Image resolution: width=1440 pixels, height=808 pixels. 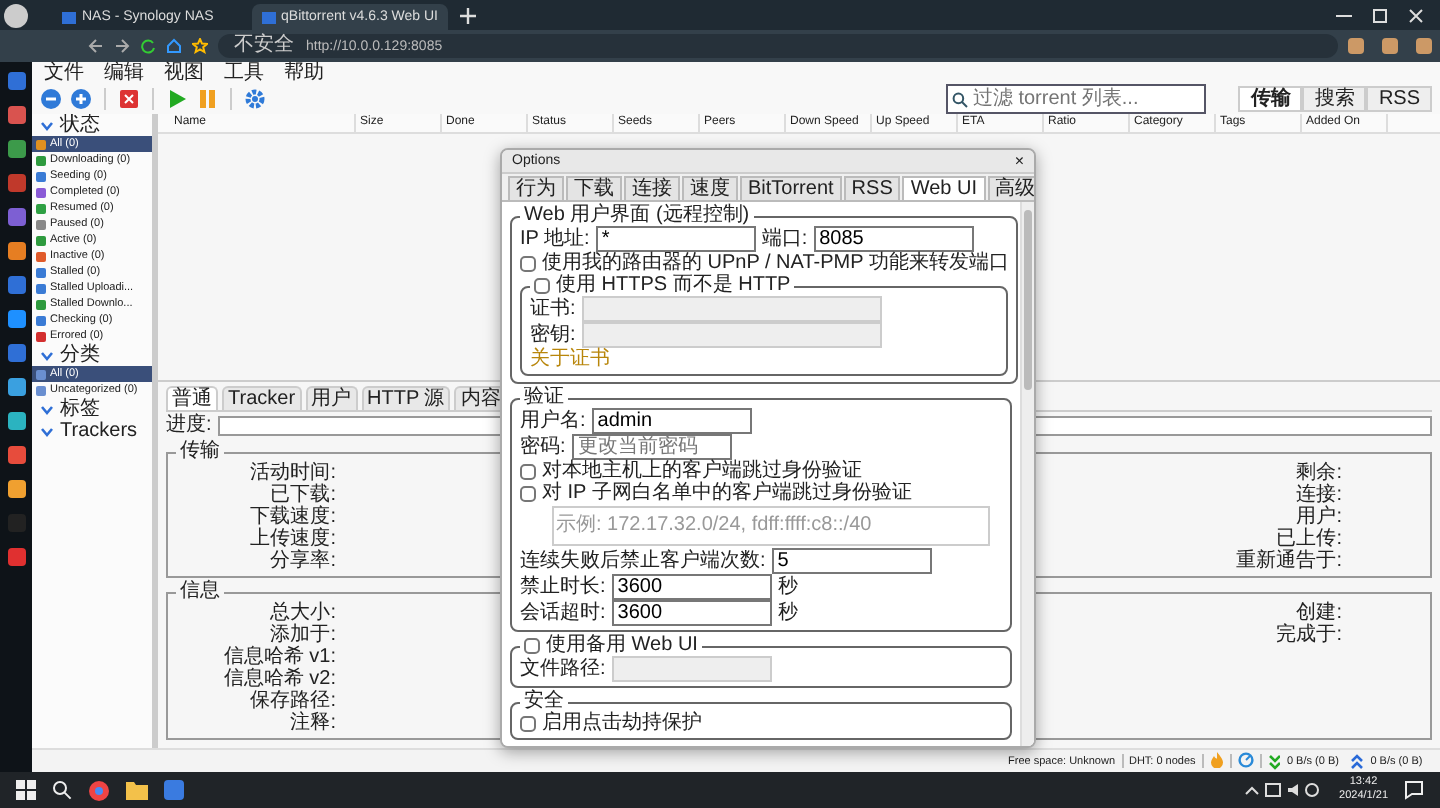 I want to click on group-legend: 信息, so click(x=200, y=592).